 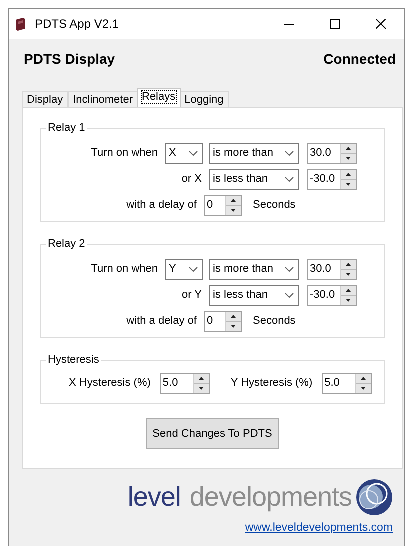 What do you see at coordinates (335, 24) in the screenshot?
I see `maximize-icon` at bounding box center [335, 24].